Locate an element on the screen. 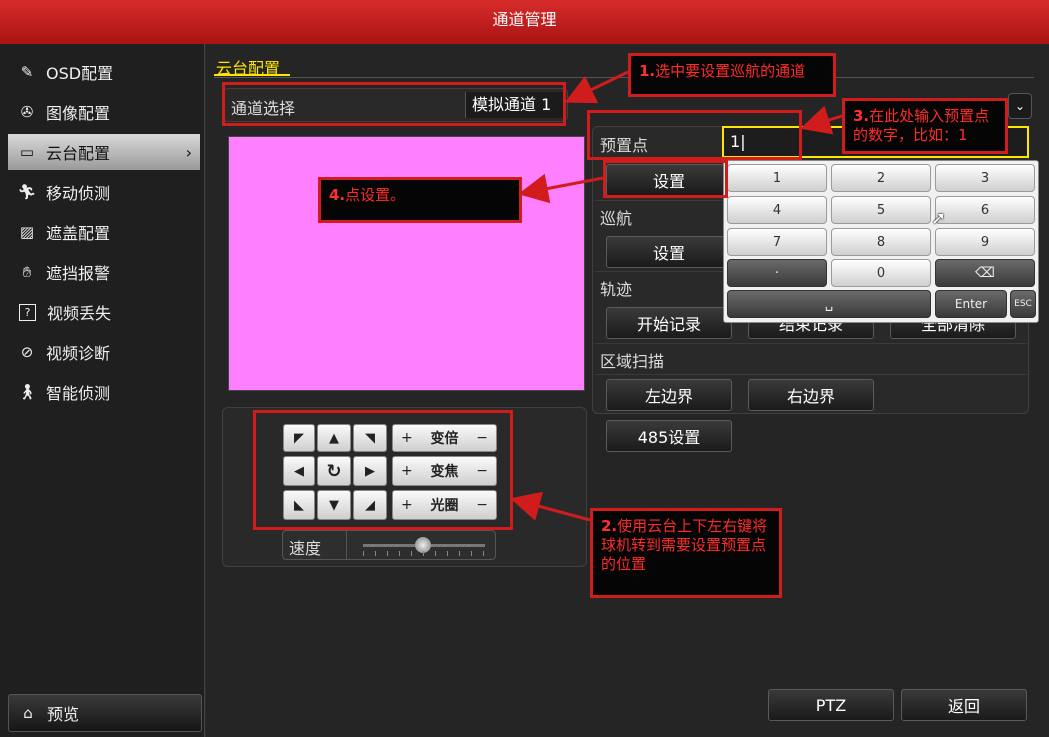  sidebar-item-osd: ✎ OSD配置 is located at coordinates (104, 72).